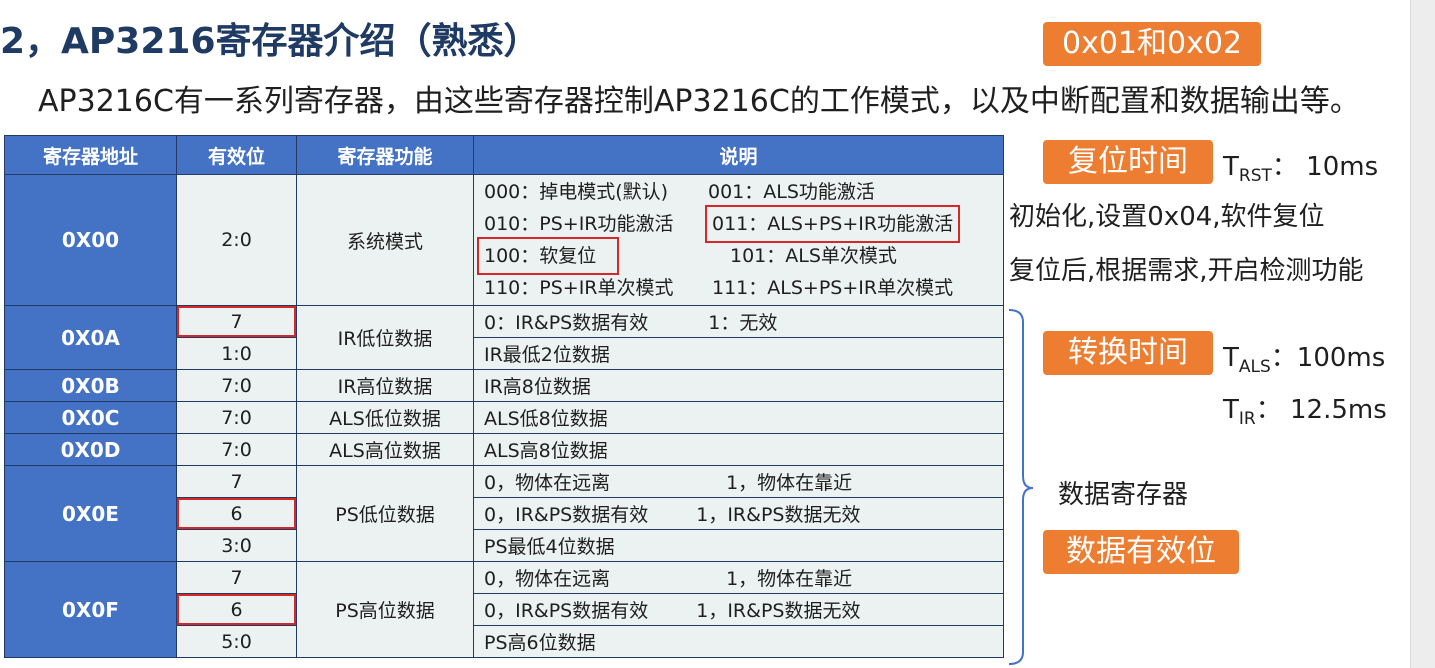 The image size is (1435, 668). I want to click on mode-100-highlight: 100：软复位, so click(548, 256).